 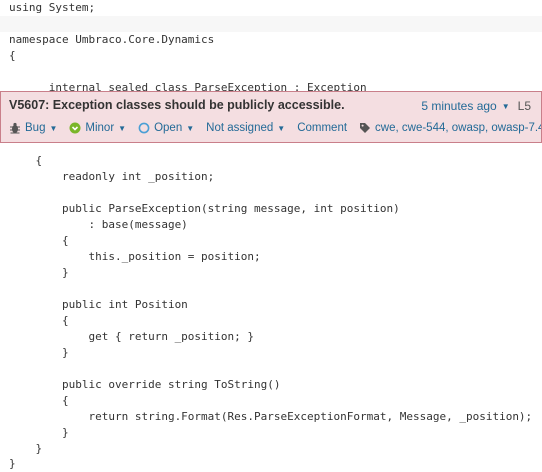 What do you see at coordinates (98, 224) in the screenshot?
I see `code-line-10: : base(message)` at bounding box center [98, 224].